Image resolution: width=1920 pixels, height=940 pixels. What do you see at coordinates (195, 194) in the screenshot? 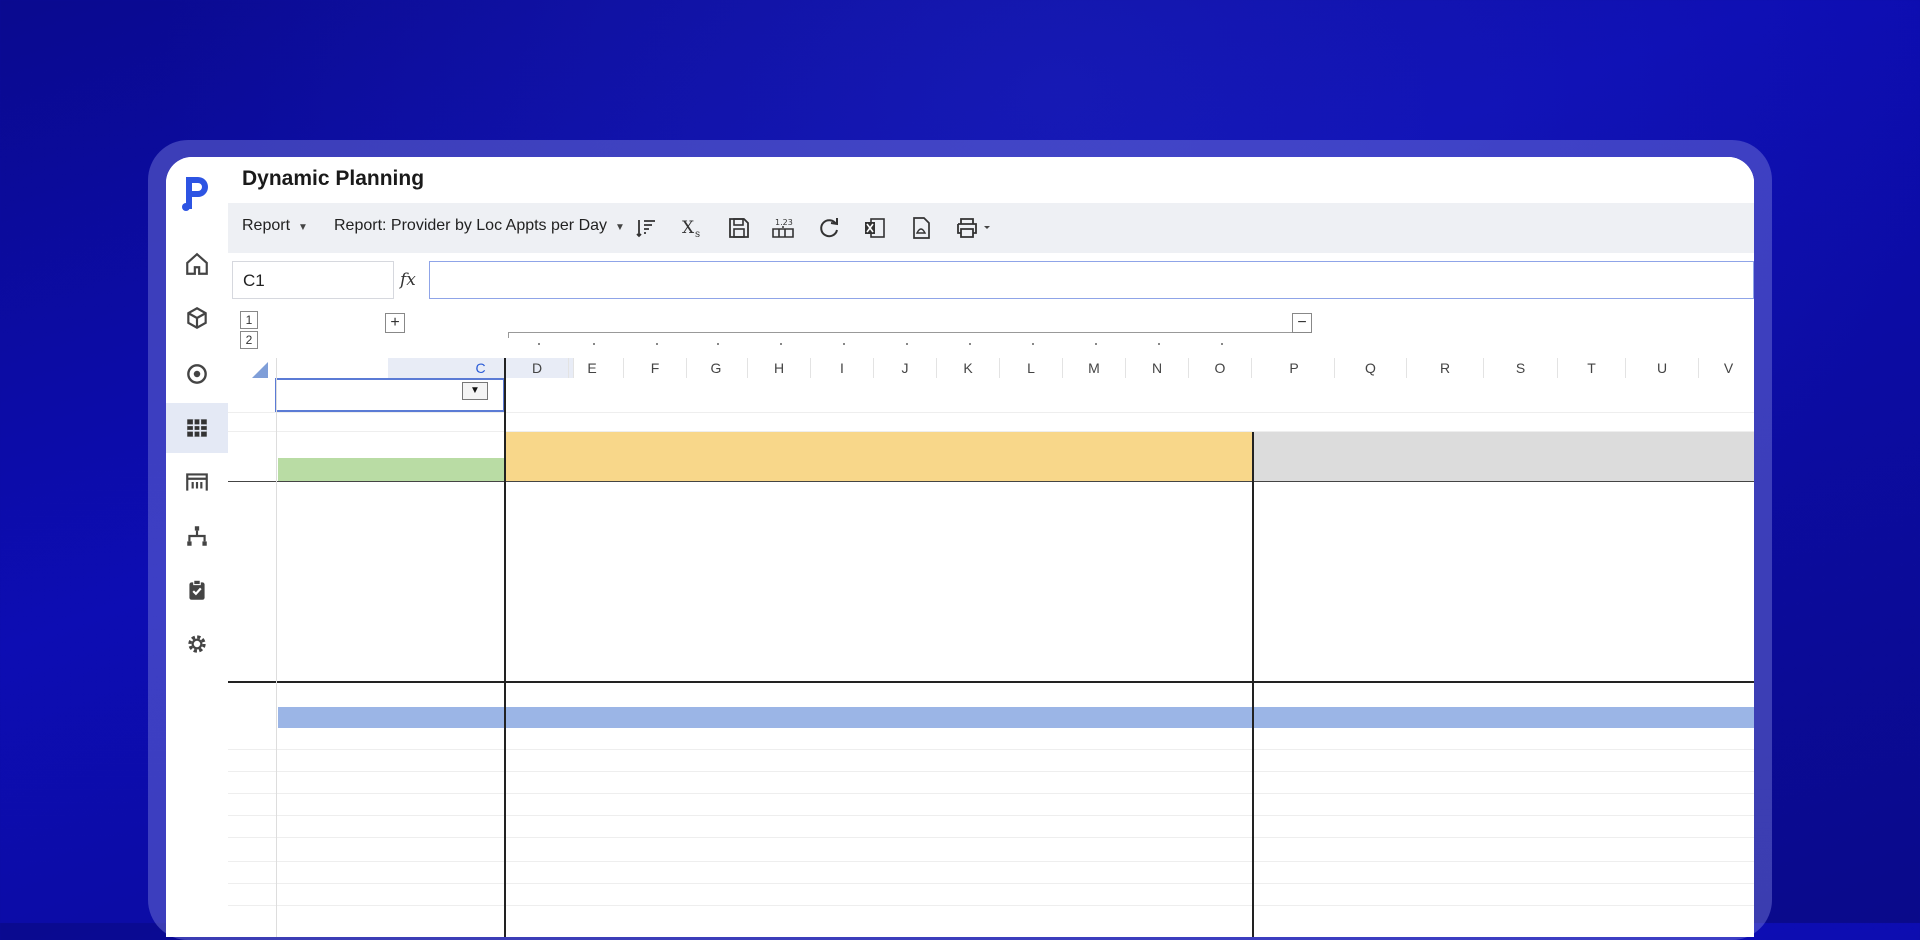
I see `brand-logo` at bounding box center [195, 194].